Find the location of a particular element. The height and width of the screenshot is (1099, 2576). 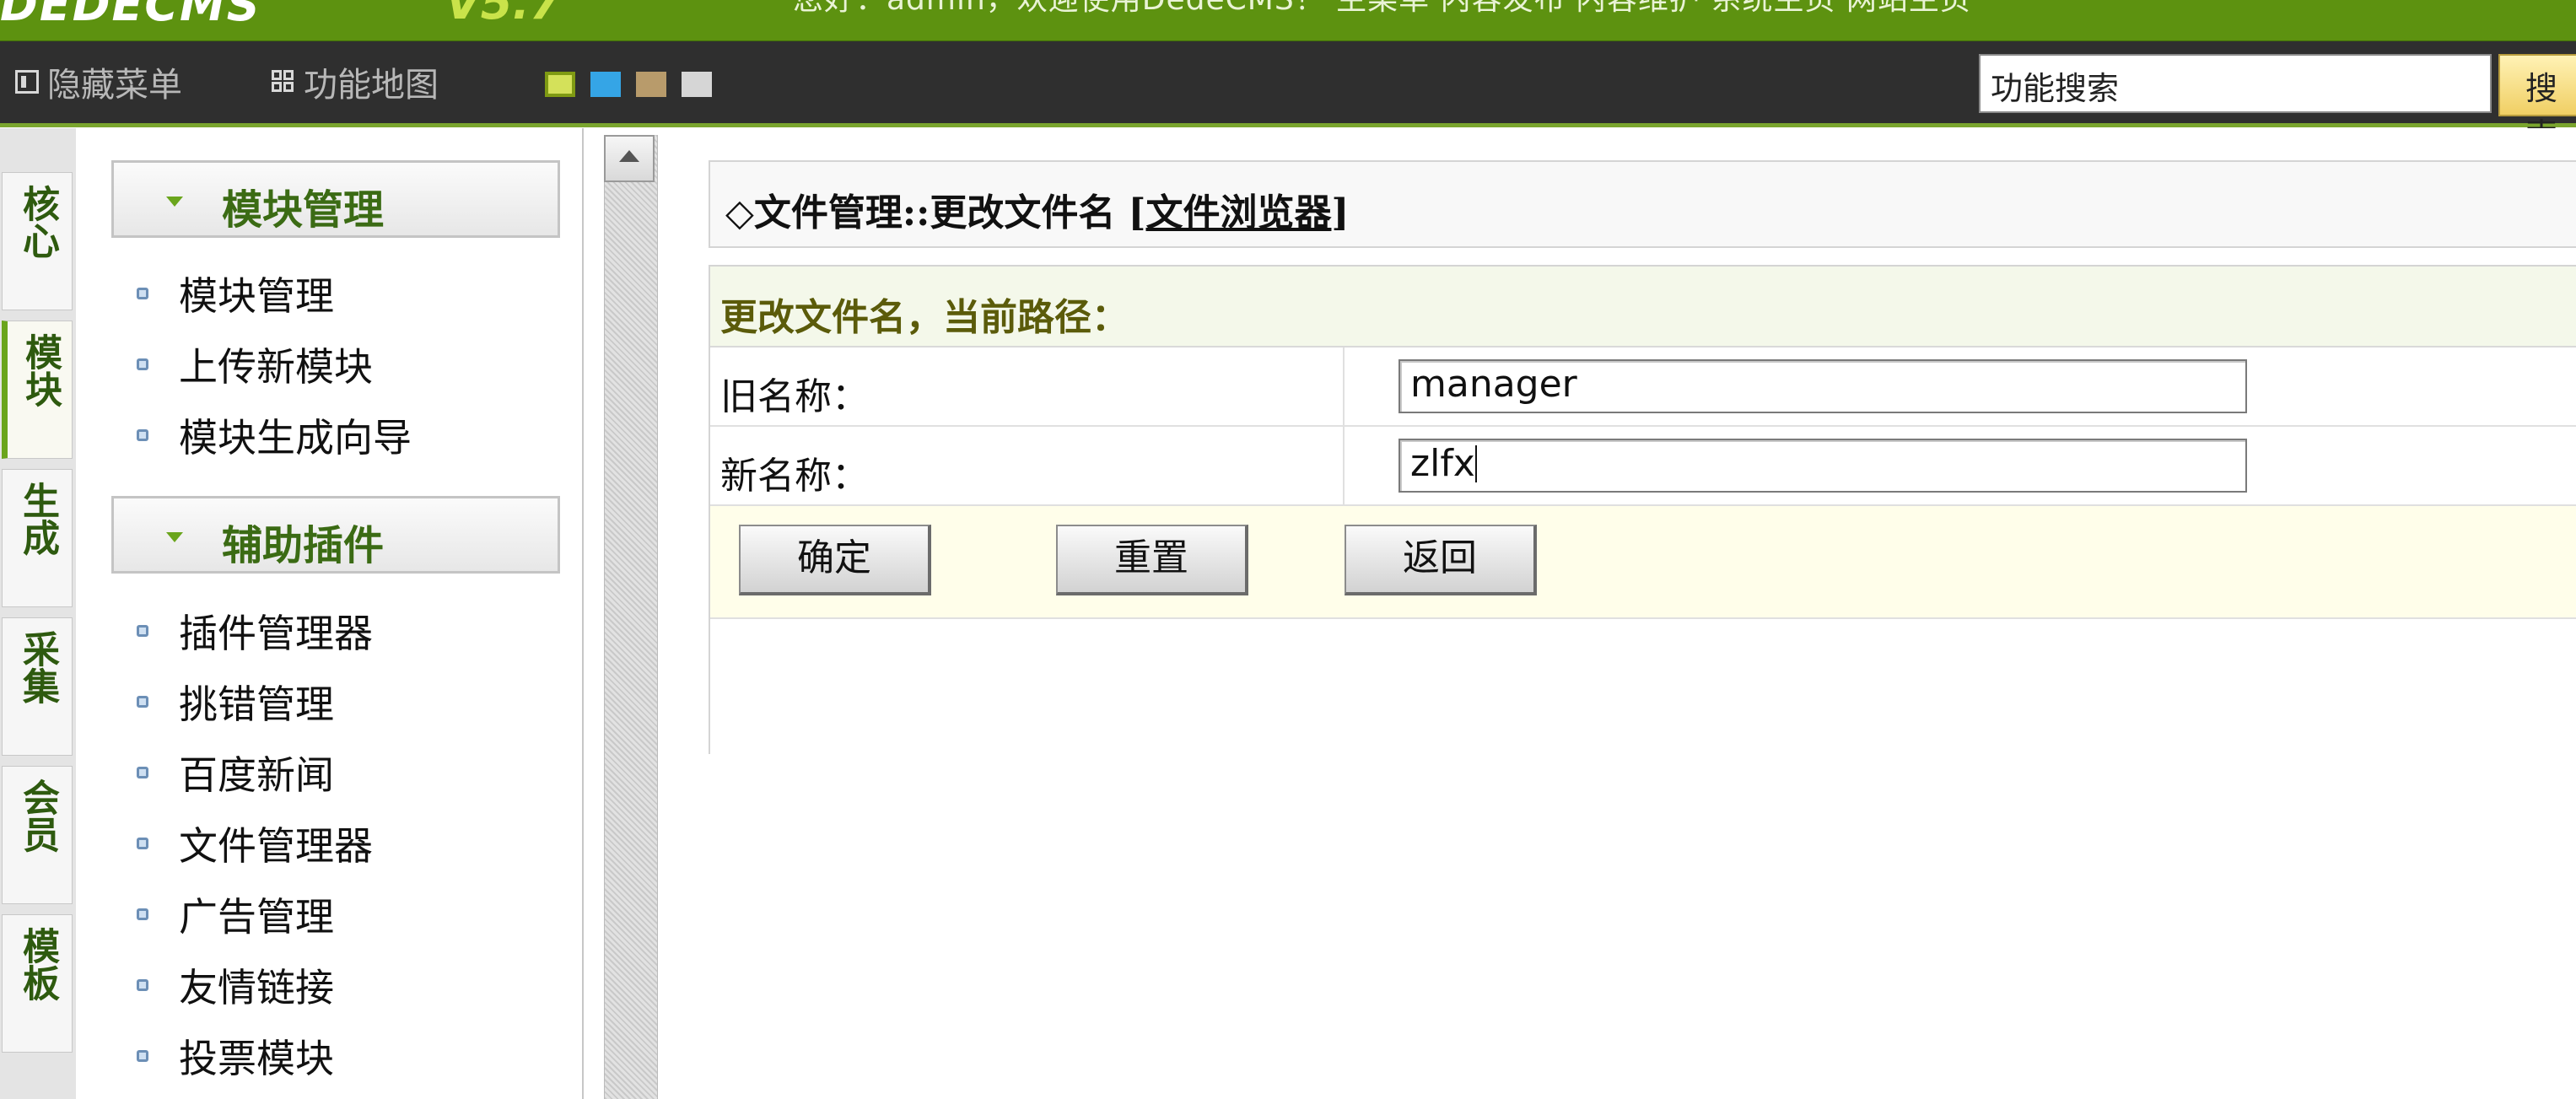

section-title: 辅助插件 is located at coordinates (303, 545).